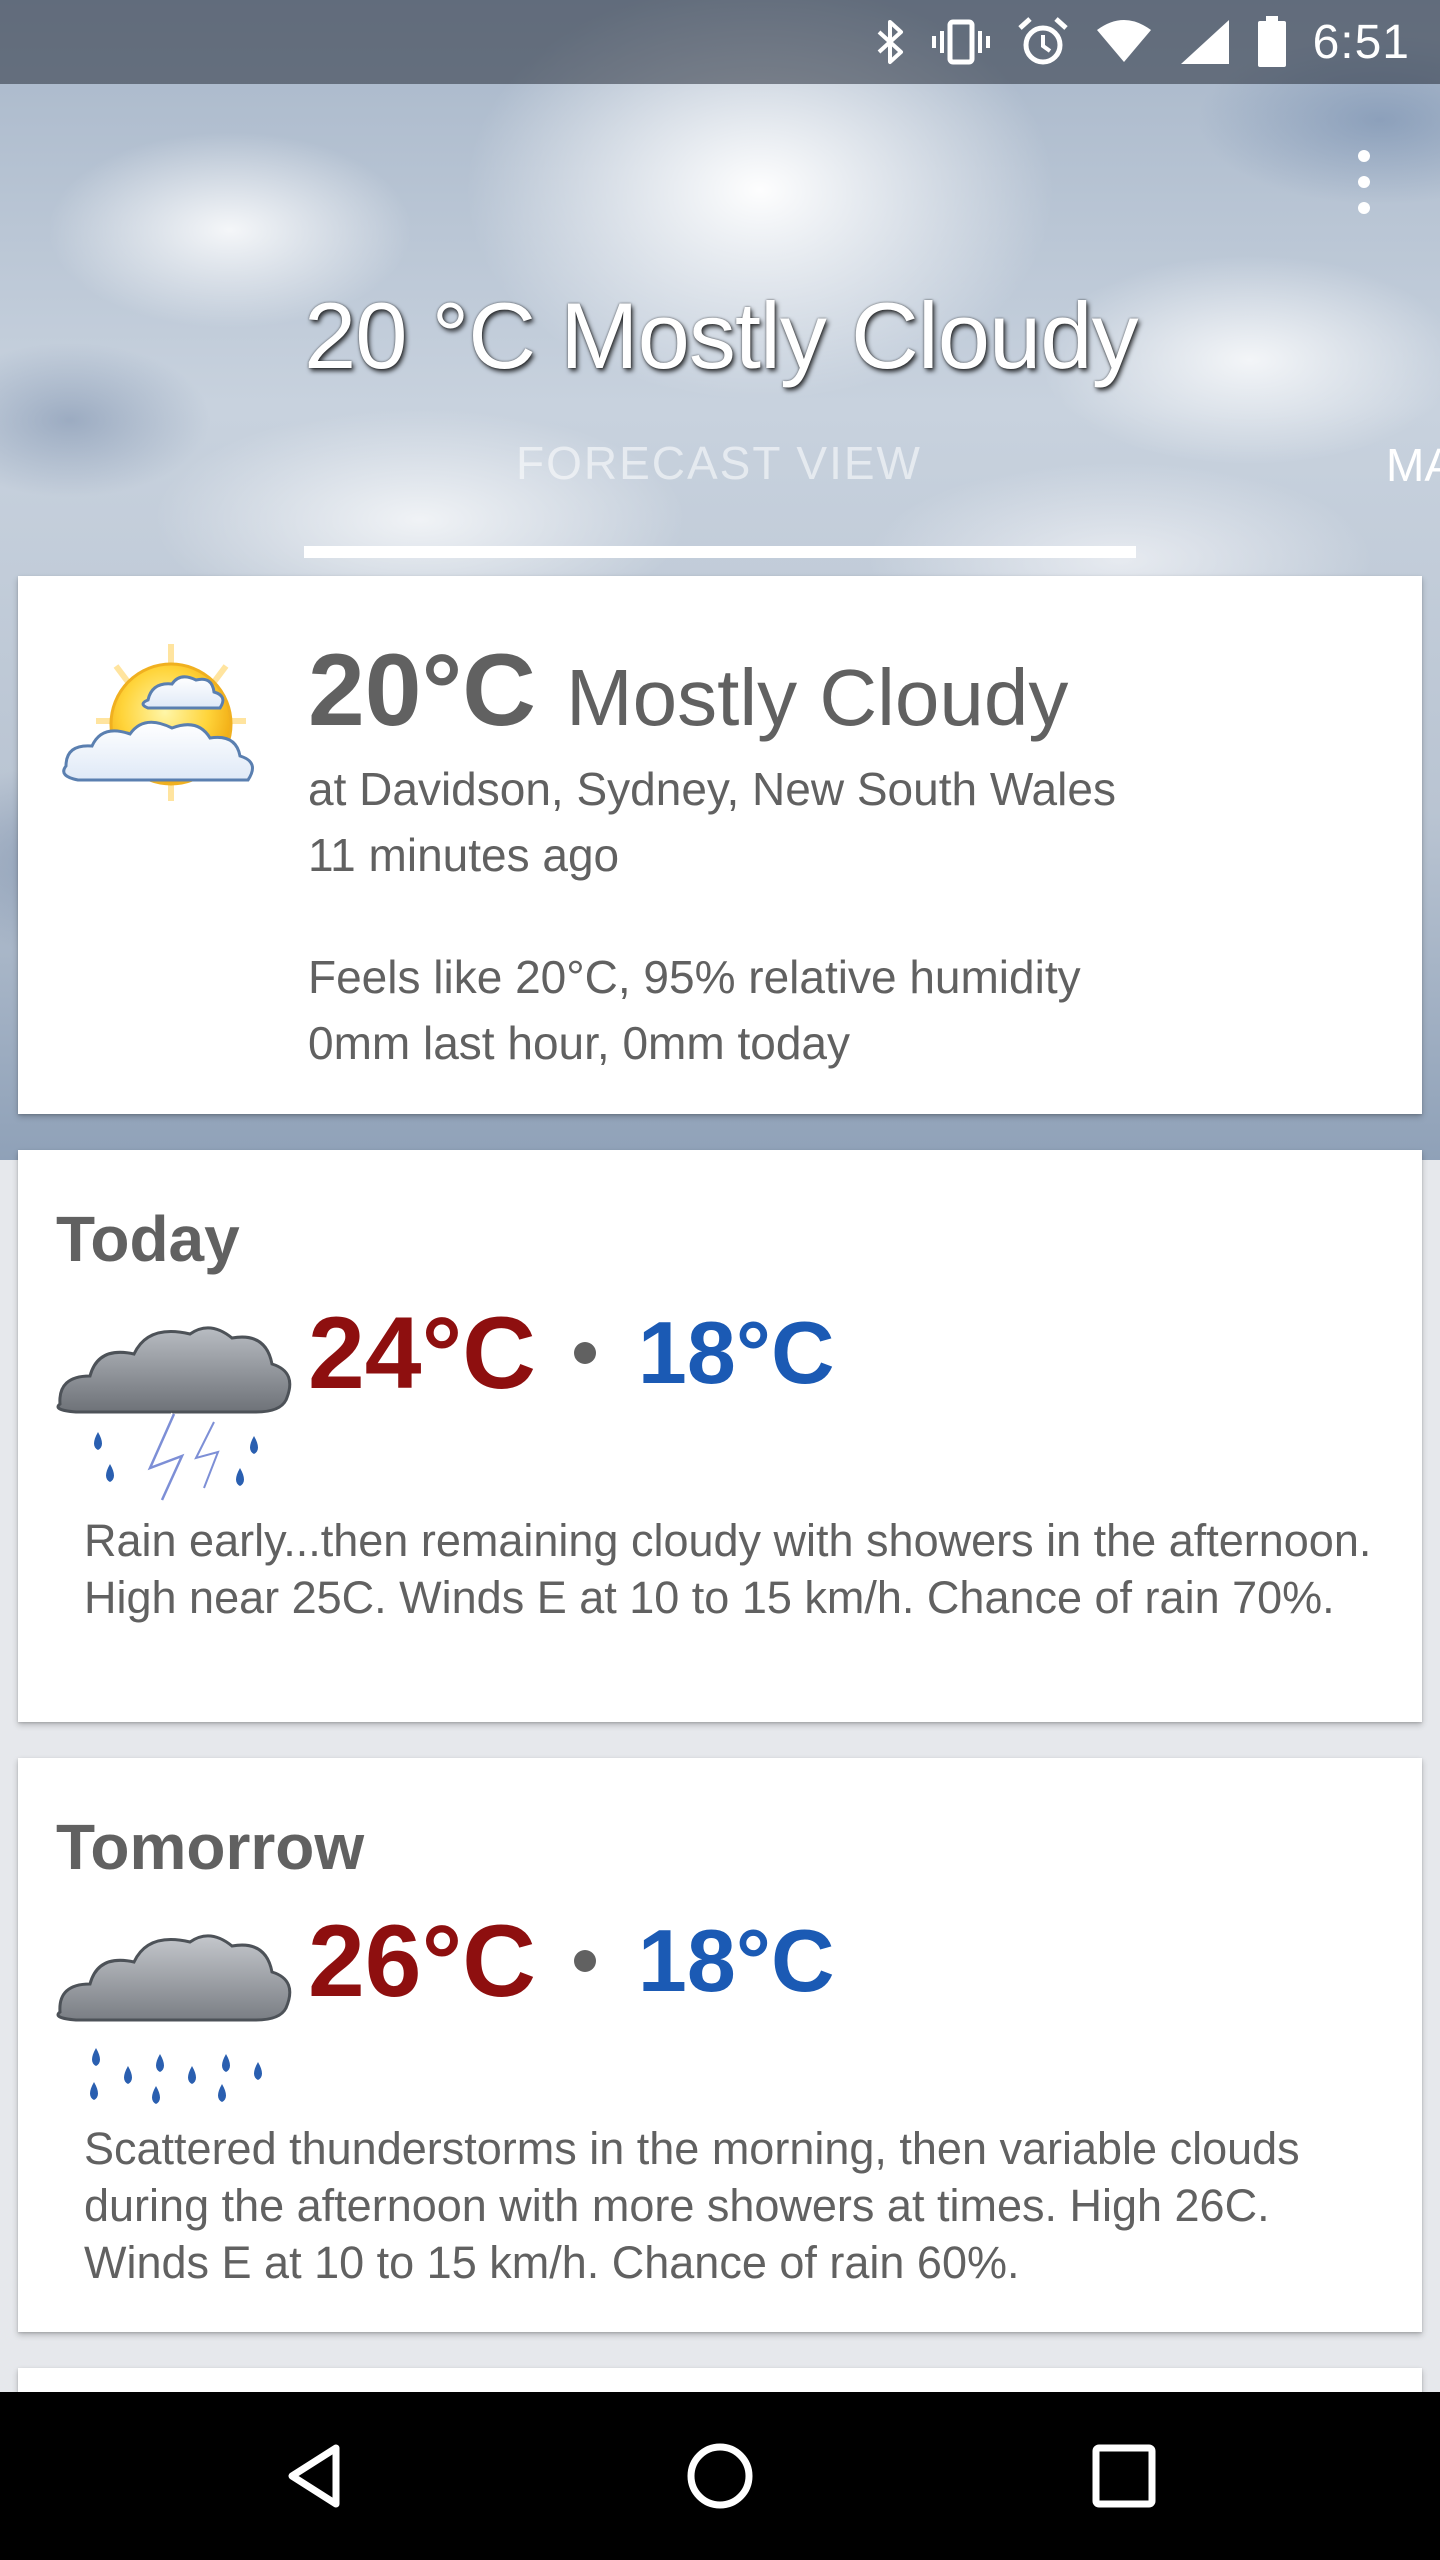 Image resolution: width=1440 pixels, height=2560 pixels. Describe the element at coordinates (720, 552) in the screenshot. I see `tab-indicator` at that location.